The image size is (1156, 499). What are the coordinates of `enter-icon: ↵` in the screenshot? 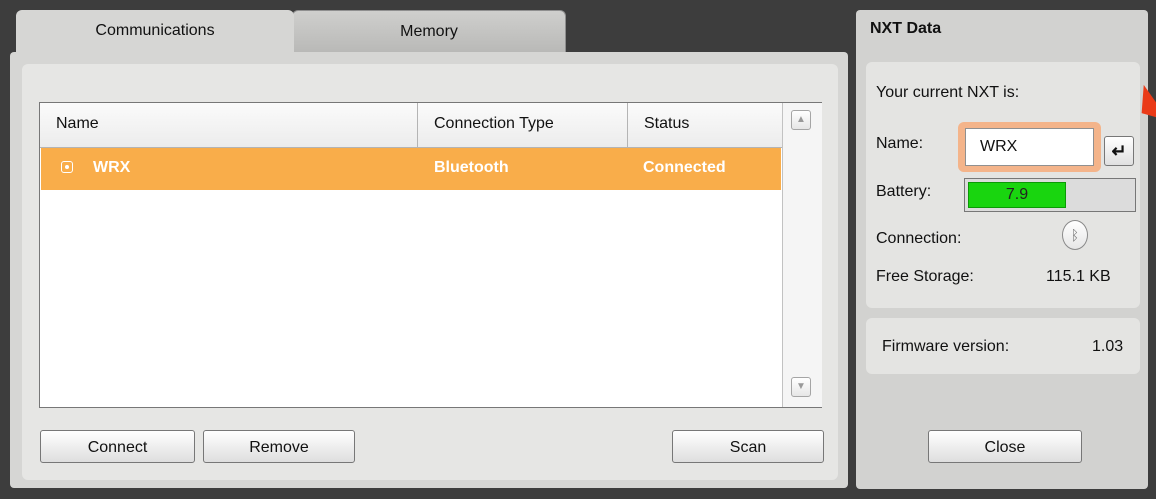 It's located at (1119, 151).